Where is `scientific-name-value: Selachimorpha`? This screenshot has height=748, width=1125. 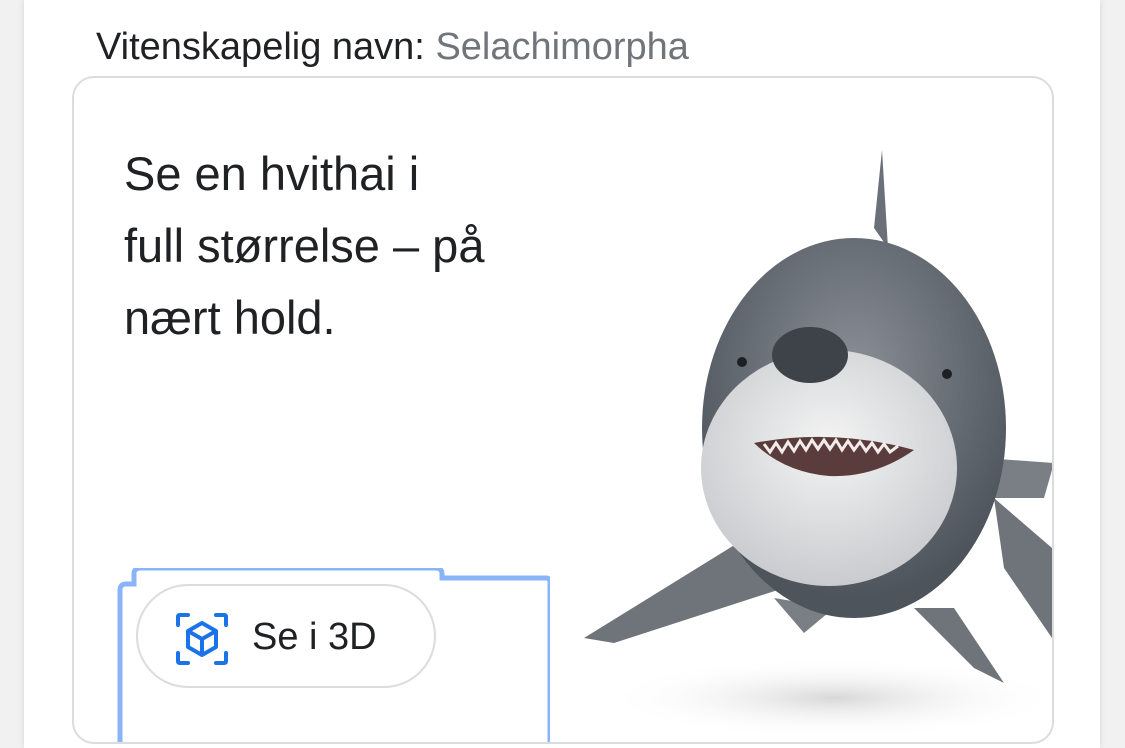 scientific-name-value: Selachimorpha is located at coordinates (562, 47).